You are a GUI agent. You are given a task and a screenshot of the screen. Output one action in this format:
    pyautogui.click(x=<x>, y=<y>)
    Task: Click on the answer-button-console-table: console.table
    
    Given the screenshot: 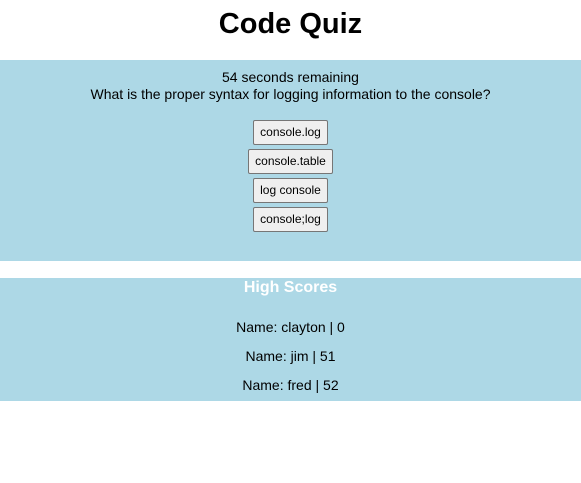 What is the action you would take?
    pyautogui.click(x=290, y=161)
    